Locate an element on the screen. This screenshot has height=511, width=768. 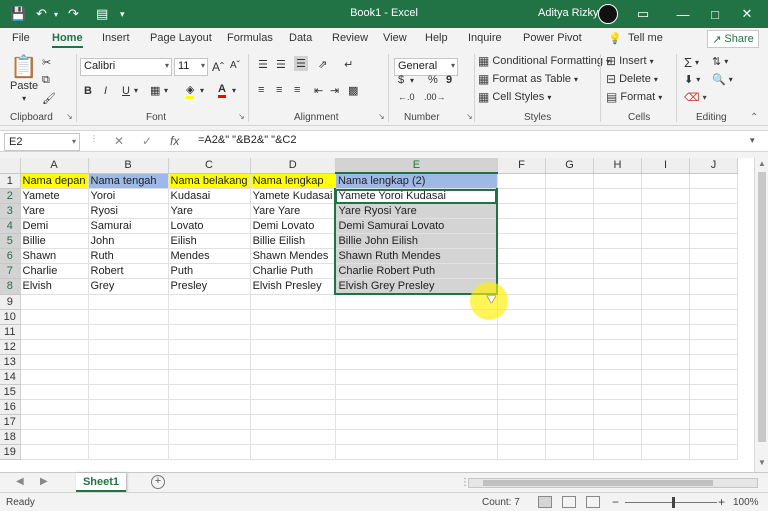
cell-e12 is located at coordinates (416, 347).